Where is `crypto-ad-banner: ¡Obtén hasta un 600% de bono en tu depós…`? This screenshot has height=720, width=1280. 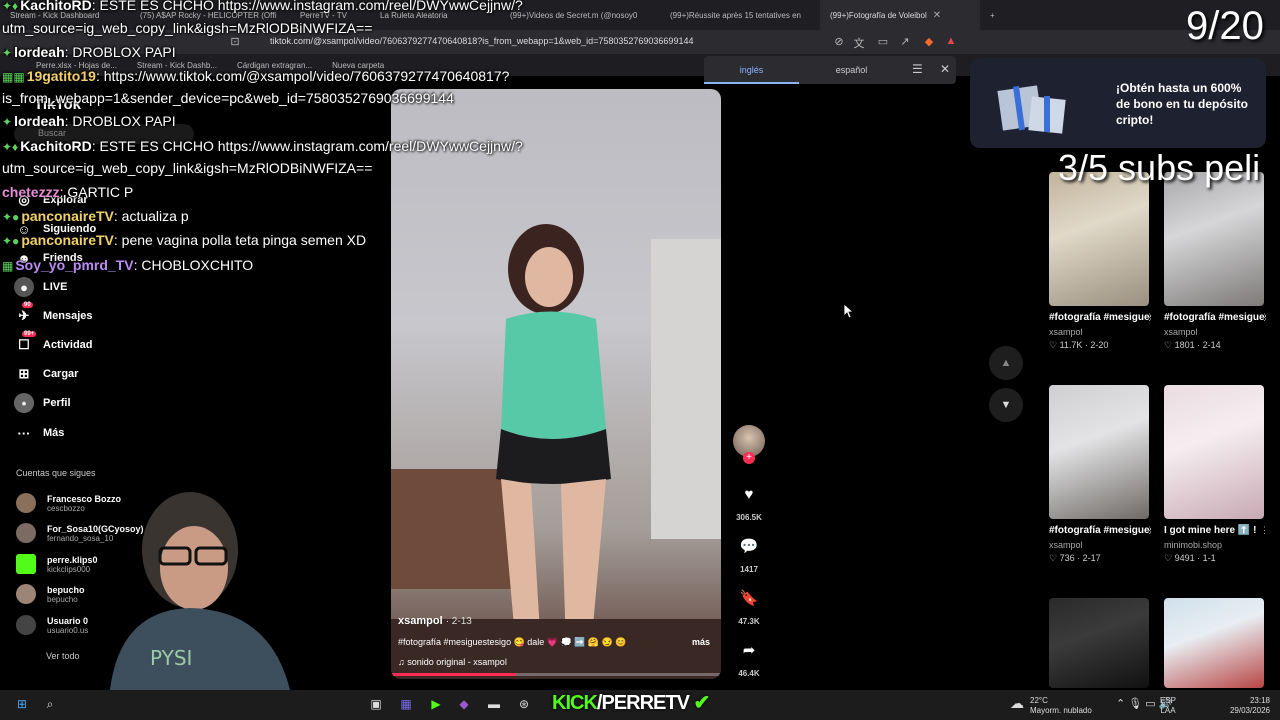 crypto-ad-banner: ¡Obtén hasta un 600% de bono en tu depós… is located at coordinates (1118, 103).